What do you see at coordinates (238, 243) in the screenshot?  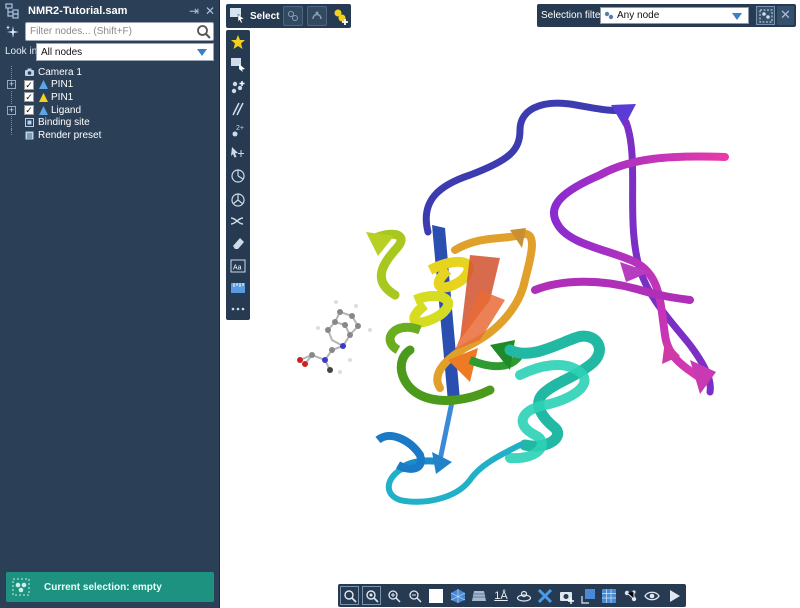 I see `eraser-icon` at bounding box center [238, 243].